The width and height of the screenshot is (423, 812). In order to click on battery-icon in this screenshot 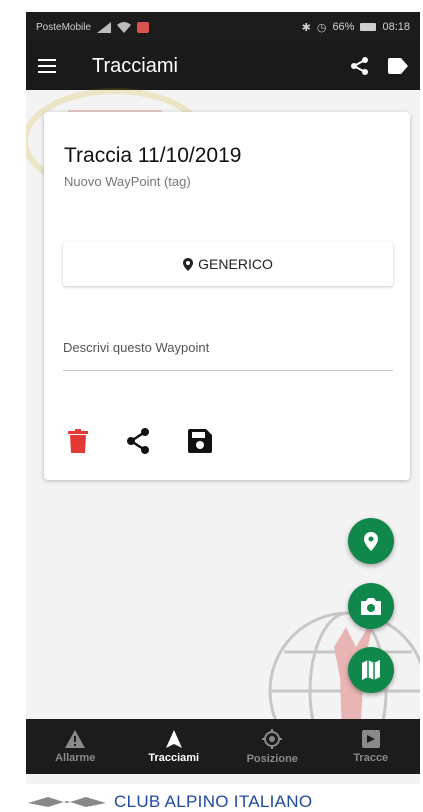, I will do `click(368, 27)`.